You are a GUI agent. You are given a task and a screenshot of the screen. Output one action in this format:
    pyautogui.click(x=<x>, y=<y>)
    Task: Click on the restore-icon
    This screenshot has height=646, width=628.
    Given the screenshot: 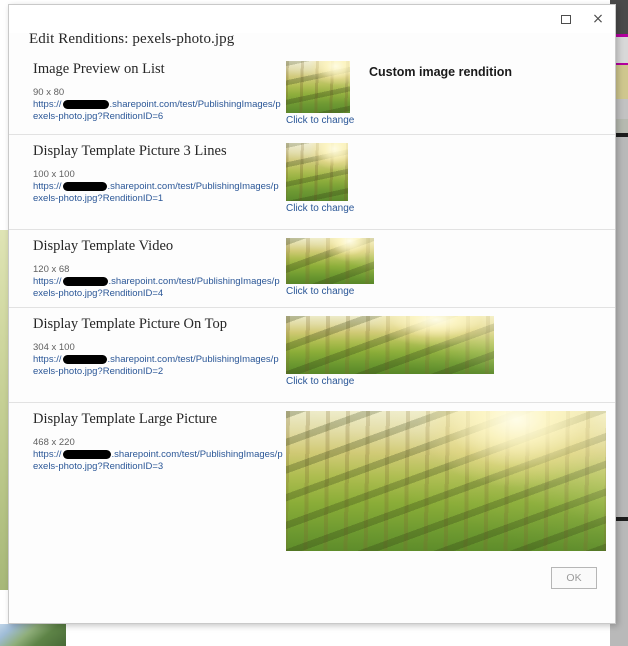 What is the action you would take?
    pyautogui.click(x=566, y=19)
    